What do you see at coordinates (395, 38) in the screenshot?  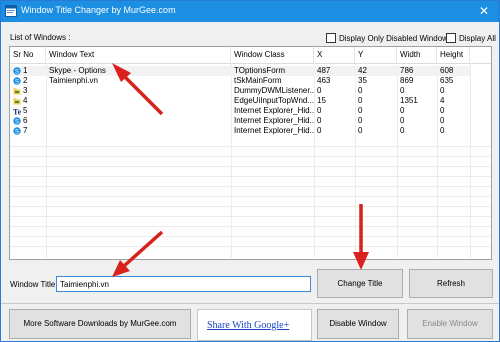 I see `checkbox-label: Display Only Disabled Windows` at bounding box center [395, 38].